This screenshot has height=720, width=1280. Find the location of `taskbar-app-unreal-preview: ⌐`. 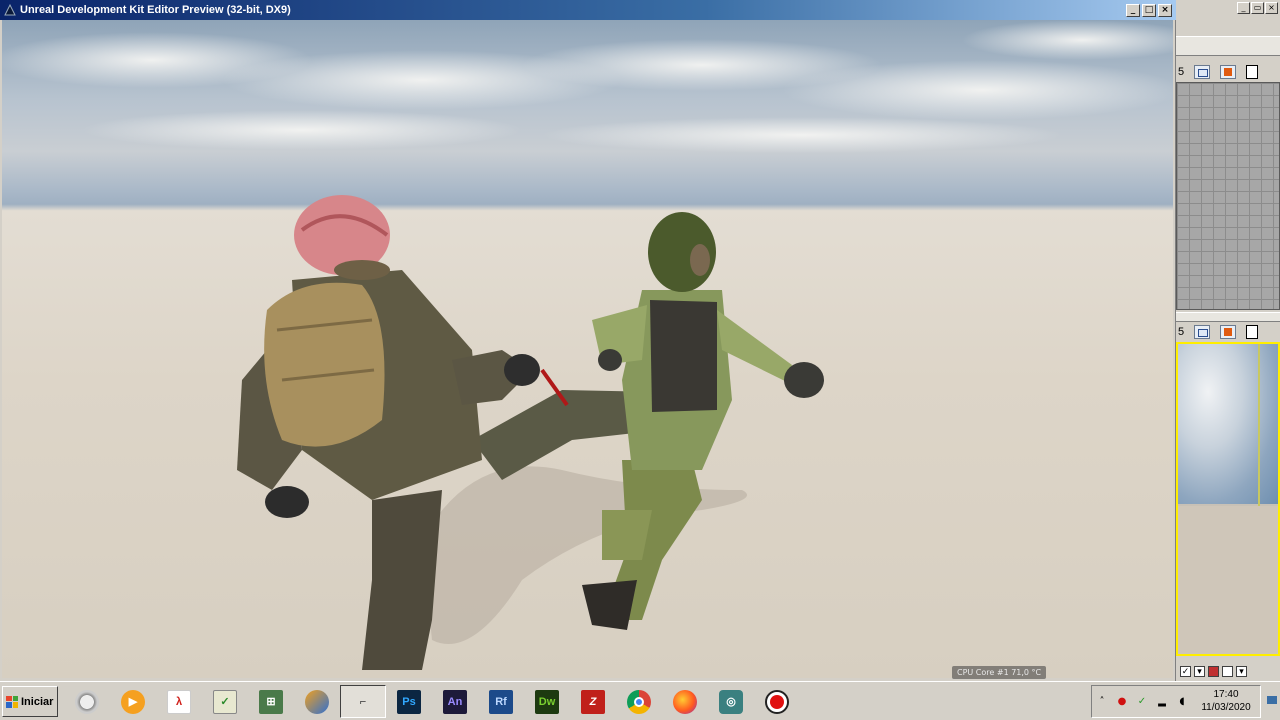

taskbar-app-unreal-preview: ⌐ is located at coordinates (363, 701).